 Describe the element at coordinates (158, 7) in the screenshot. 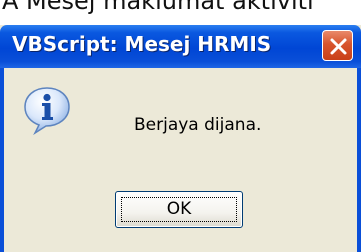

I see `background-caption: A Mesej maklumat aktiviti` at that location.